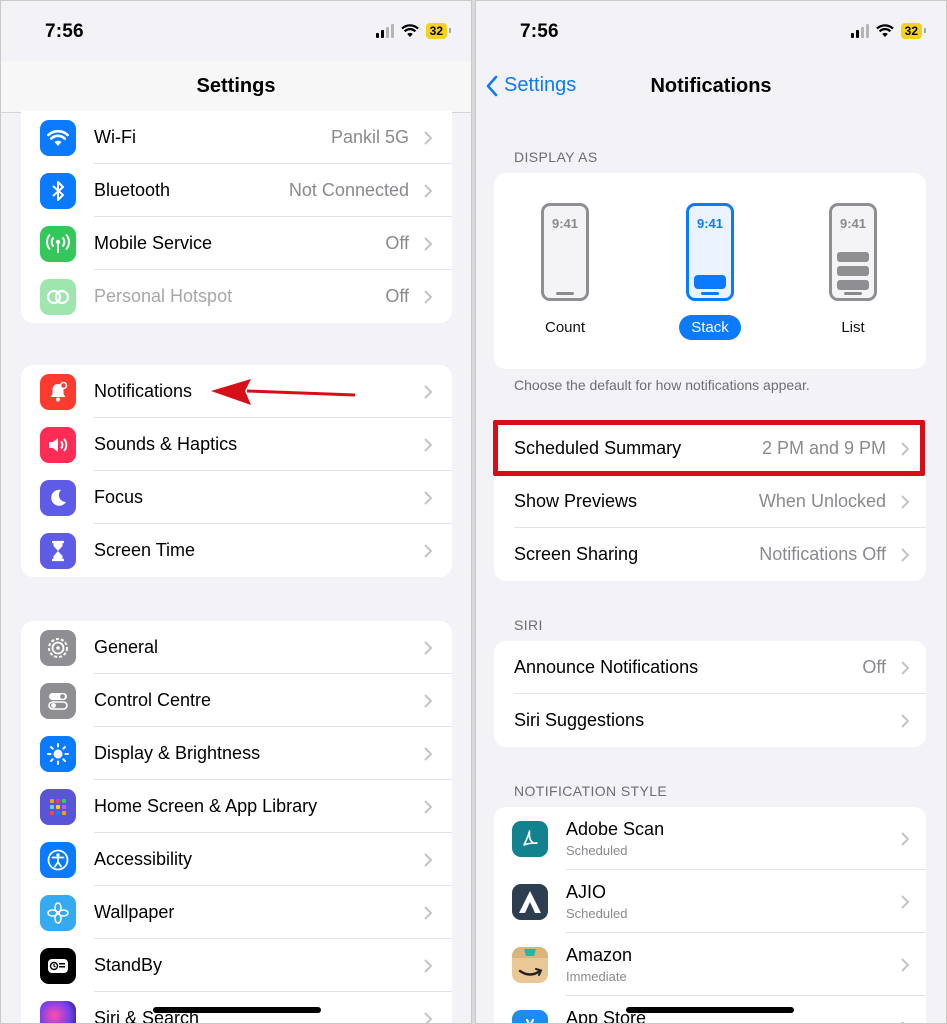 The height and width of the screenshot is (1024, 947). What do you see at coordinates (369, 137) in the screenshot?
I see `row-value: Pankil 5G` at bounding box center [369, 137].